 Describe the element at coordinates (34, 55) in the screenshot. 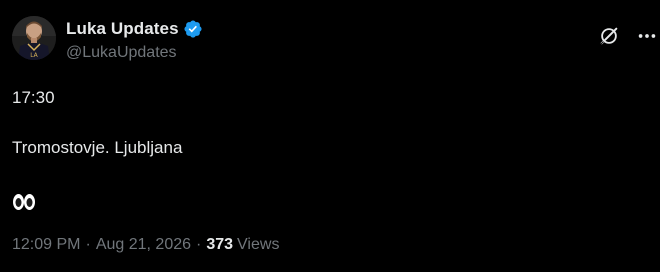

I see `svg-text: LA` at that location.